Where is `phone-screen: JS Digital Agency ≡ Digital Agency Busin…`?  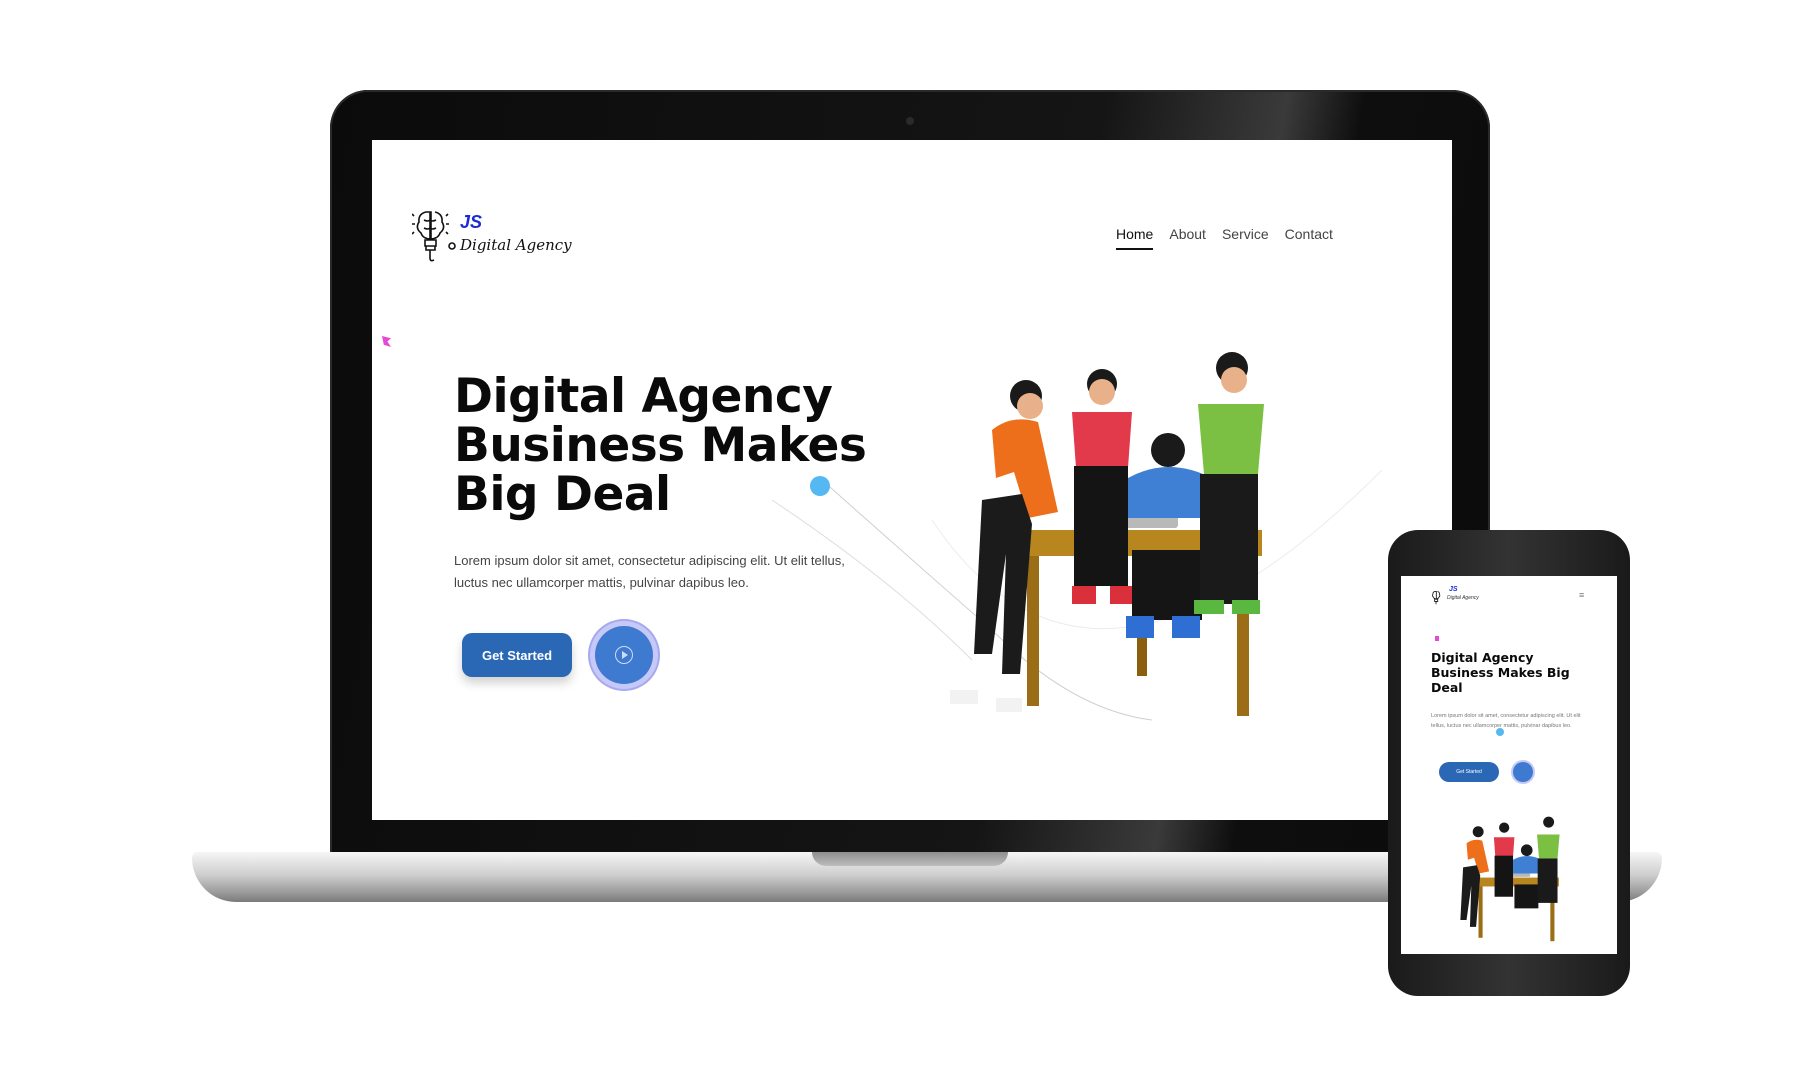 phone-screen: JS Digital Agency ≡ Digital Agency Busin… is located at coordinates (1509, 765).